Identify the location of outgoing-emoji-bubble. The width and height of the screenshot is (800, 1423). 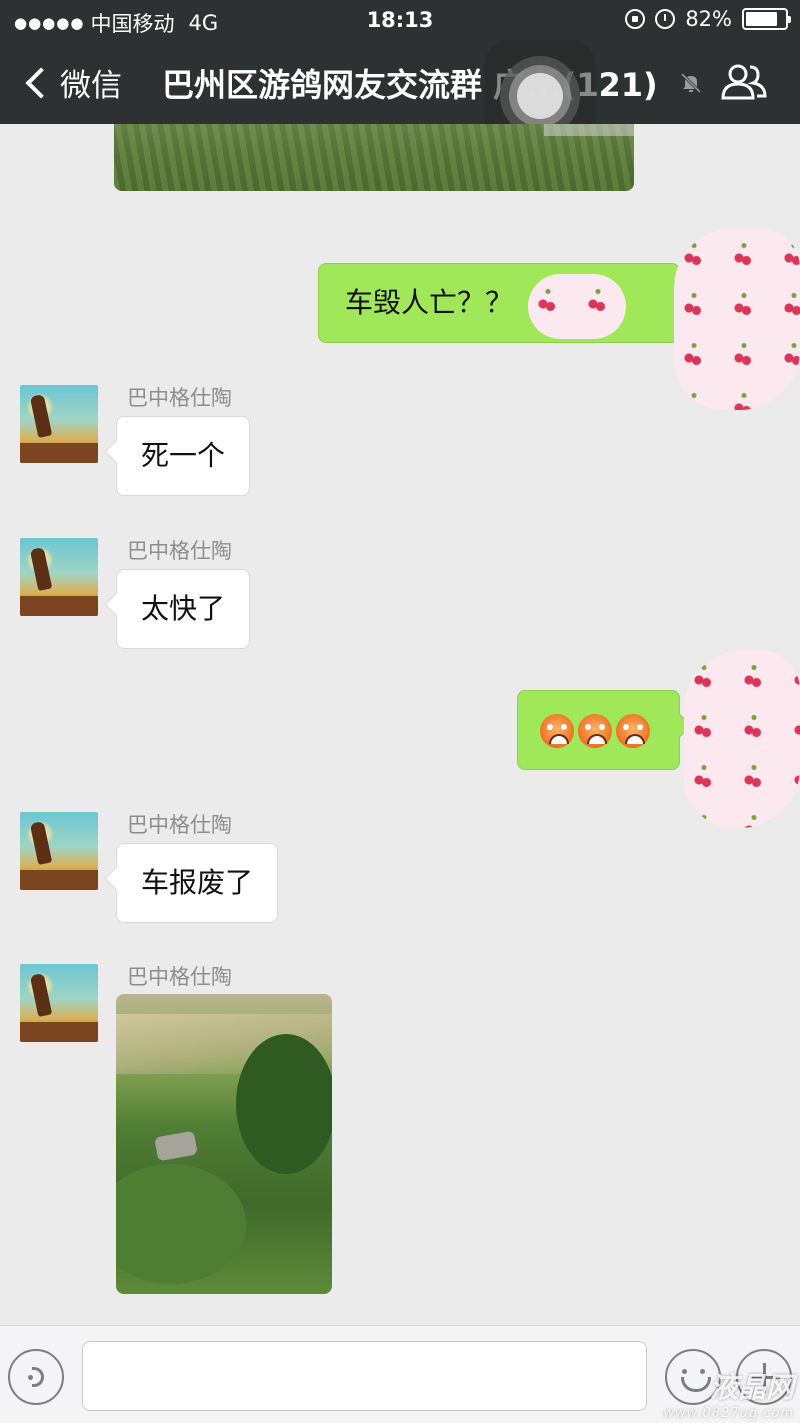
(598, 730).